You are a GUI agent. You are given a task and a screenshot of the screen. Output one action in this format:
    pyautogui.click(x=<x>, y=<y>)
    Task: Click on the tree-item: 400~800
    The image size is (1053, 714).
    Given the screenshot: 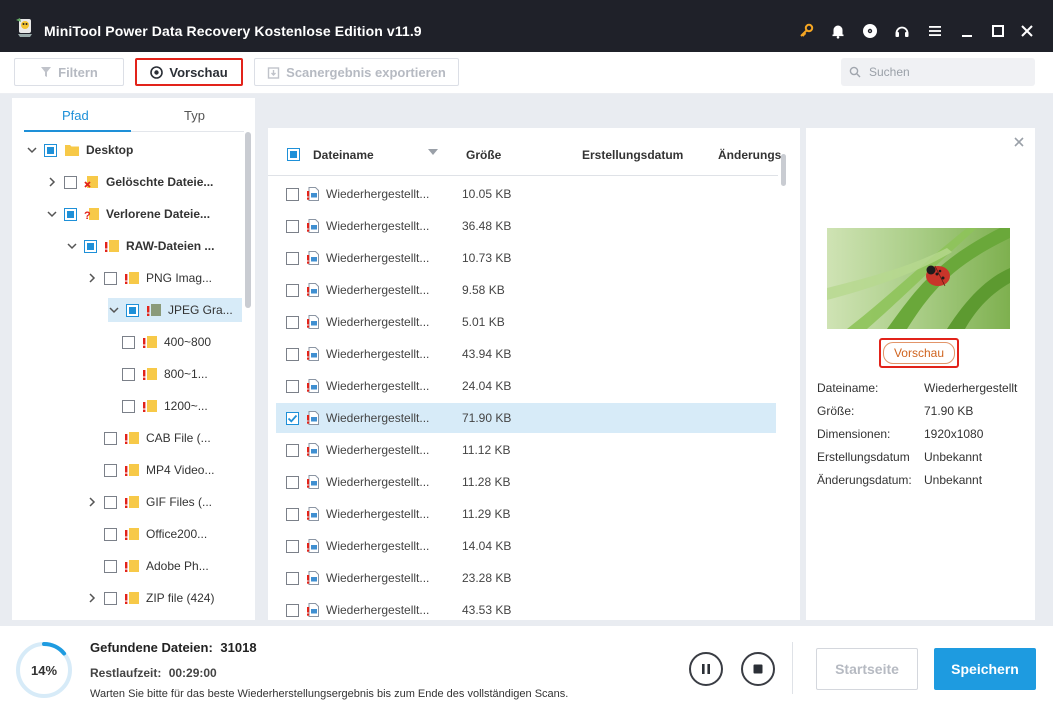 What is the action you would take?
    pyautogui.click(x=166, y=342)
    